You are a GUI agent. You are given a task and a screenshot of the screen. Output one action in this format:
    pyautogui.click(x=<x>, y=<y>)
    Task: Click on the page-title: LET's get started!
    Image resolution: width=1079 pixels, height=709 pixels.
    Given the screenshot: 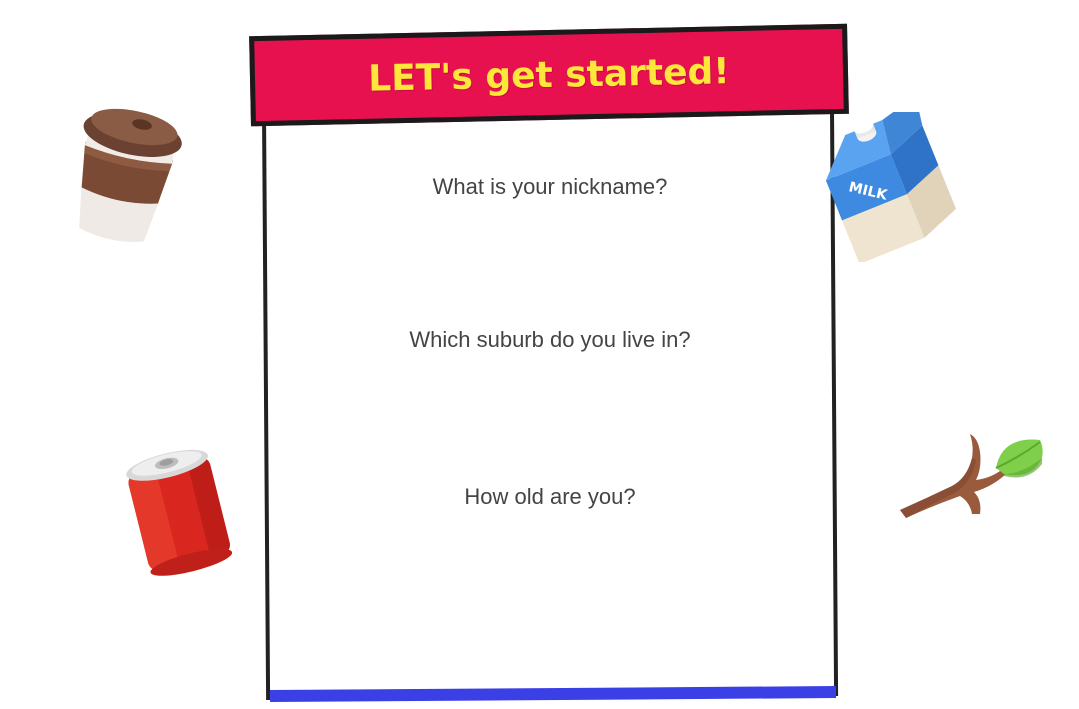 What is the action you would take?
    pyautogui.click(x=549, y=75)
    